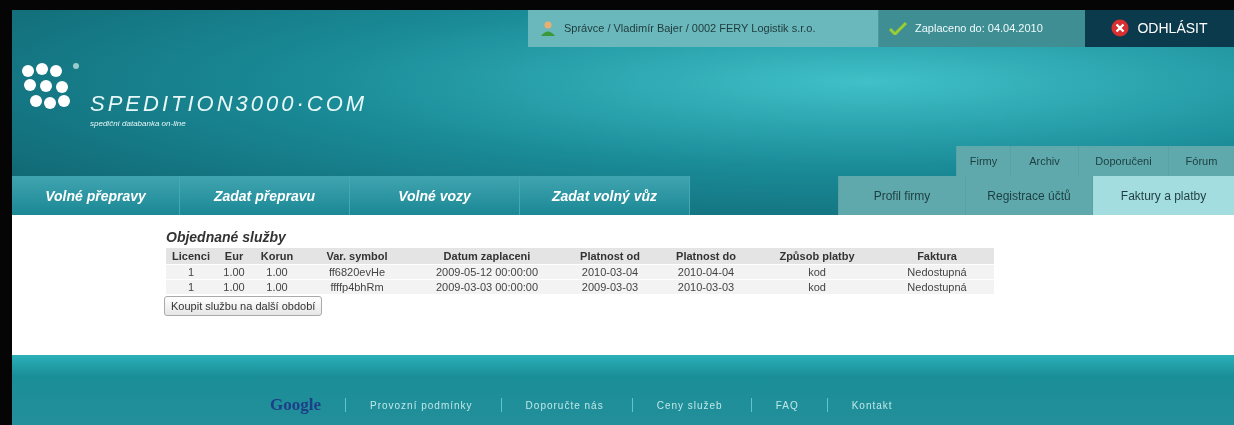 This screenshot has height=425, width=1234. I want to click on google-logo: Google, so click(295, 405).